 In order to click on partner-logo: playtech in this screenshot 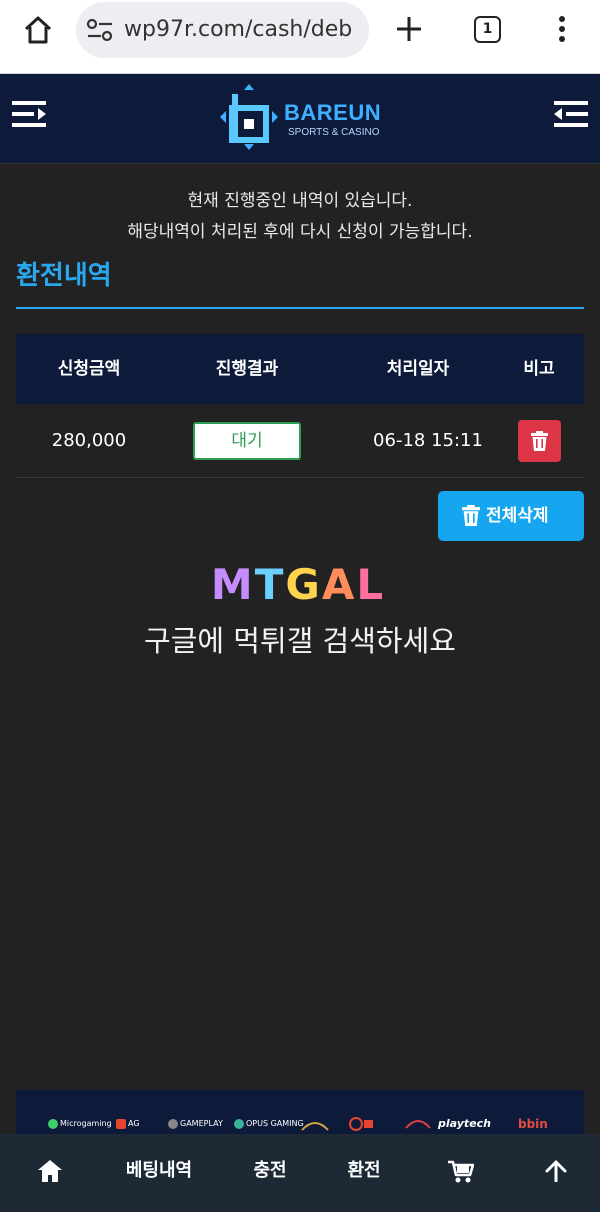, I will do `click(464, 1123)`.